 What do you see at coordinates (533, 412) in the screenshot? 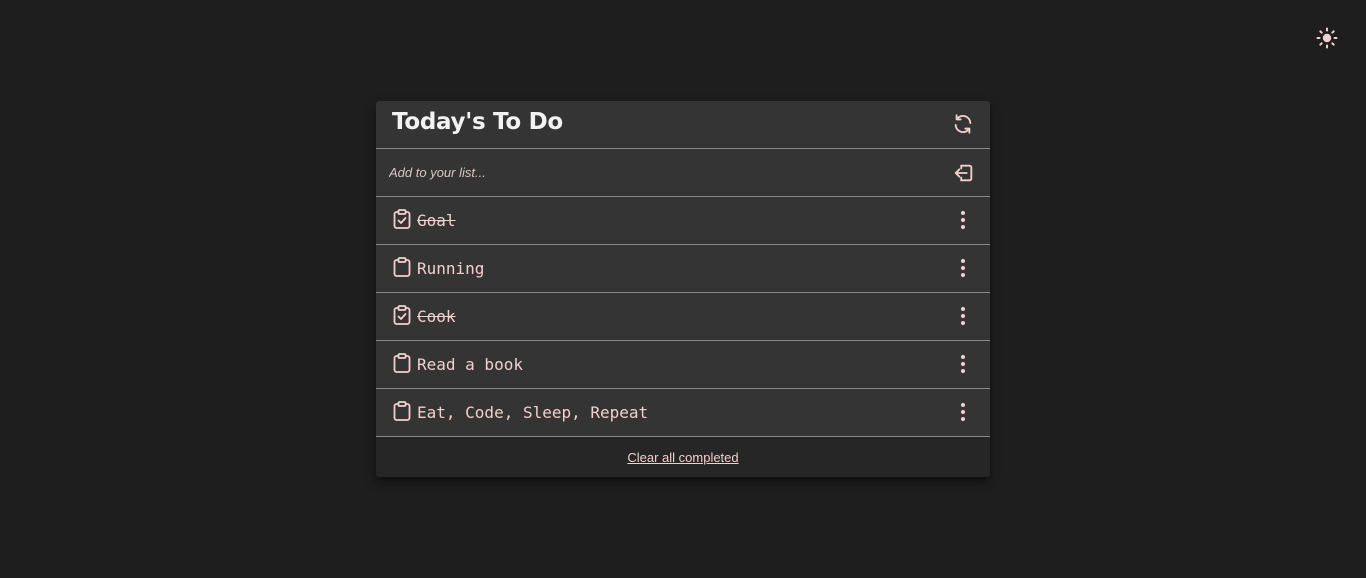
I see `todo-text: Eat, Code, Sleep, Repeat` at bounding box center [533, 412].